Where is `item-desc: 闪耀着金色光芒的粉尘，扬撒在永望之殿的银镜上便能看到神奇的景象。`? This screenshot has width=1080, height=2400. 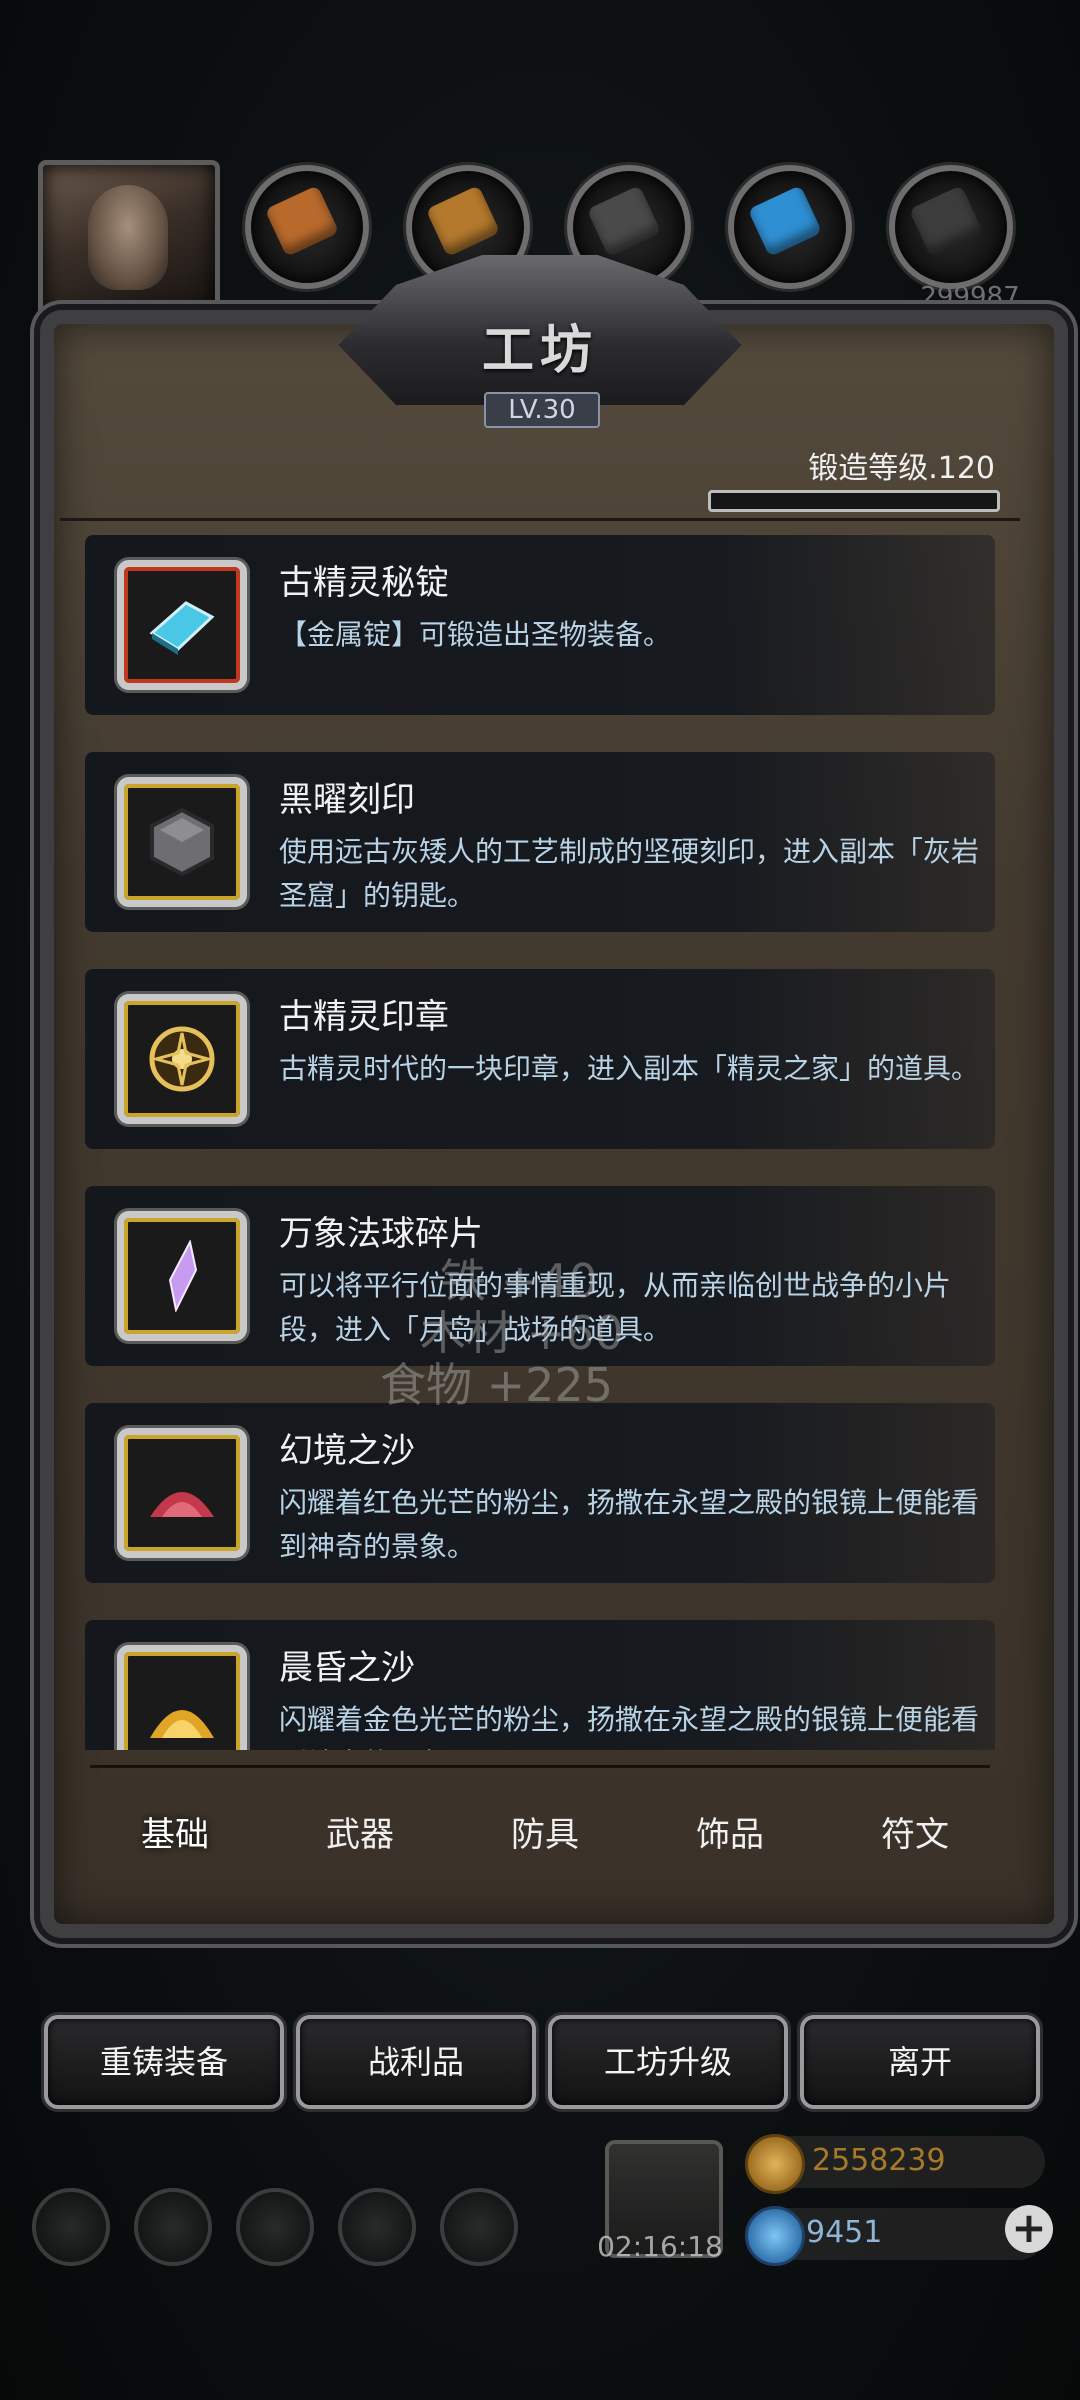
item-desc: 闪耀着金色光芒的粉尘，扬撒在永望之殿的银镜上便能看到神奇的景象。 is located at coordinates (629, 1726).